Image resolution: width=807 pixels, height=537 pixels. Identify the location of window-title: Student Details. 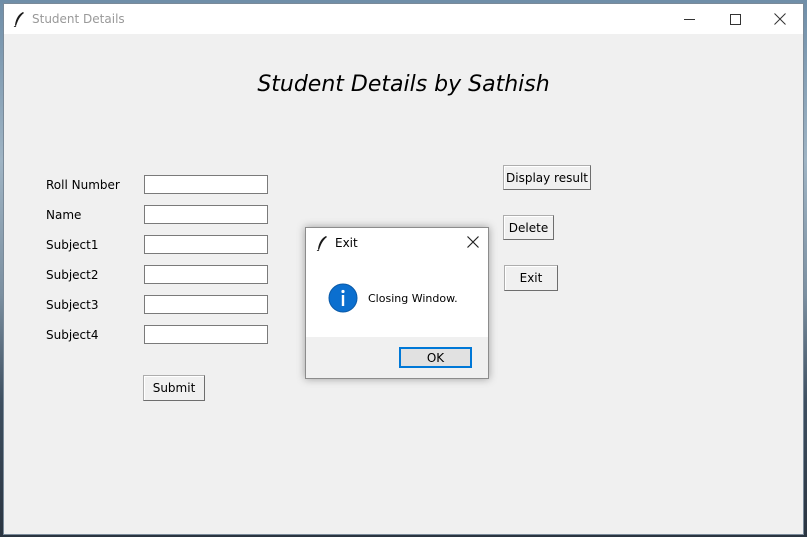
(78, 19).